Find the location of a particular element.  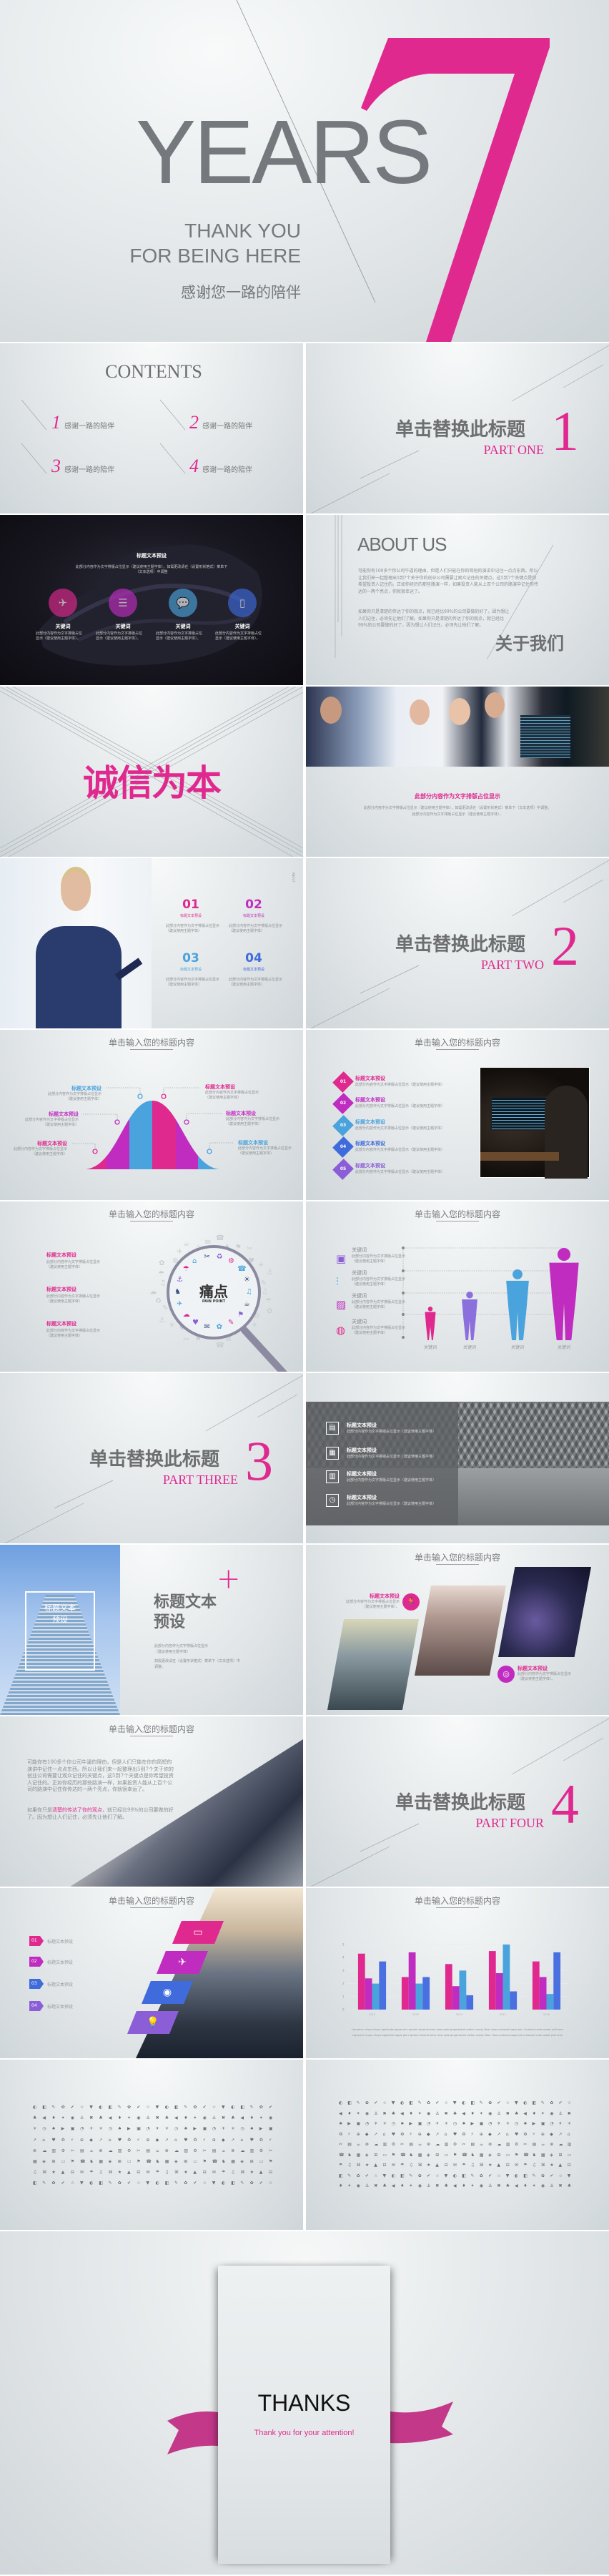

person-head is located at coordinates (430, 1310).